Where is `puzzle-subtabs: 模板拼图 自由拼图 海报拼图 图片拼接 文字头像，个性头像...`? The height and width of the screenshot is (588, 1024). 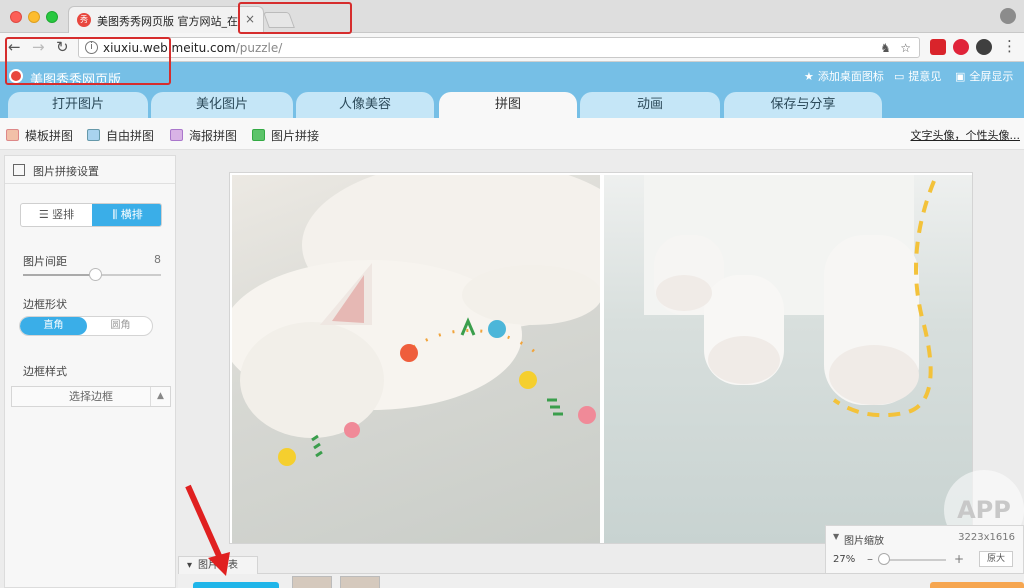
puzzle-subtabs: 模板拼图 自由拼图 海报拼图 图片拼接 文字头像，个性头像... is located at coordinates (512, 134).